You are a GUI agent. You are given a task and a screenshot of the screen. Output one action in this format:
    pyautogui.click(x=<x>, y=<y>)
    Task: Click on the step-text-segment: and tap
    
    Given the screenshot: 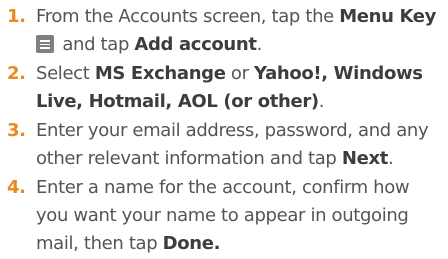 What is the action you would take?
    pyautogui.click(x=96, y=44)
    